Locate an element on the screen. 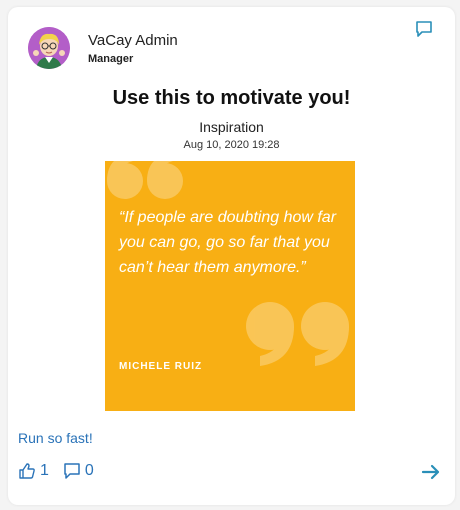  like-button: 1 is located at coordinates (33, 471).